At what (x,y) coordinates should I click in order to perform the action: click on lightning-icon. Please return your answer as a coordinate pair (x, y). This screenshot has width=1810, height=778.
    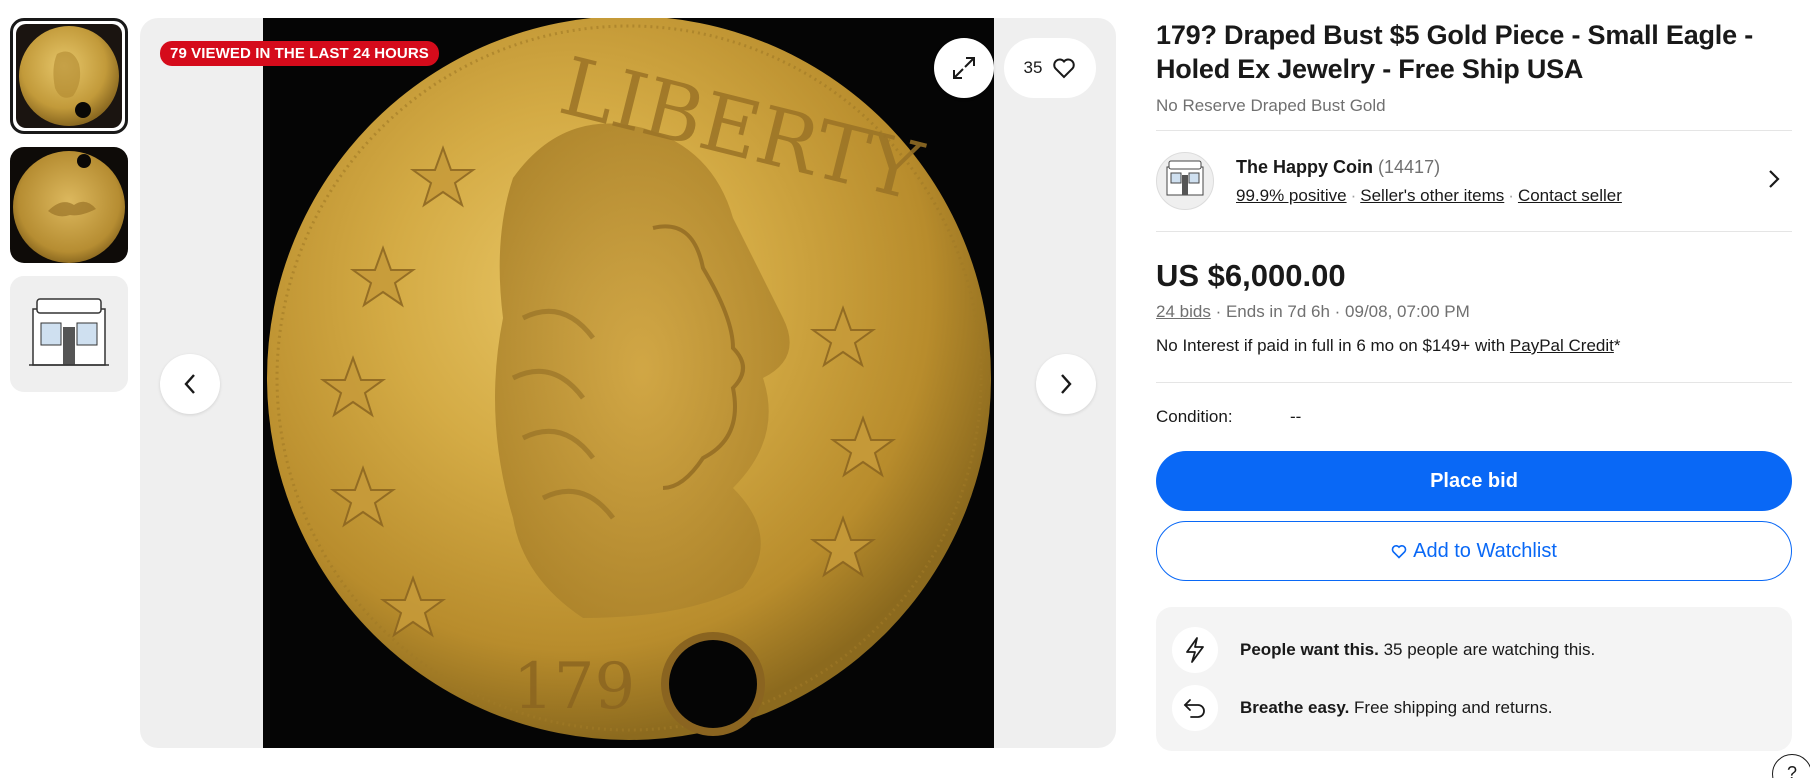
    Looking at the image, I should click on (1195, 650).